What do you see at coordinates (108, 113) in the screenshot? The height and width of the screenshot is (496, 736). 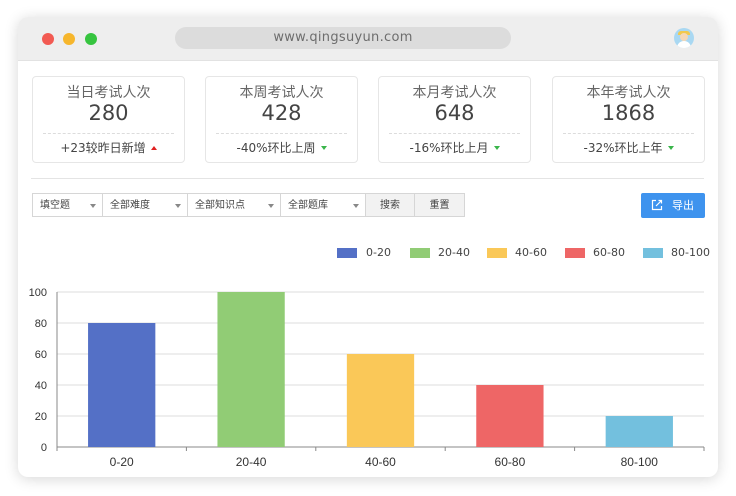 I see `stat-value: 280` at bounding box center [108, 113].